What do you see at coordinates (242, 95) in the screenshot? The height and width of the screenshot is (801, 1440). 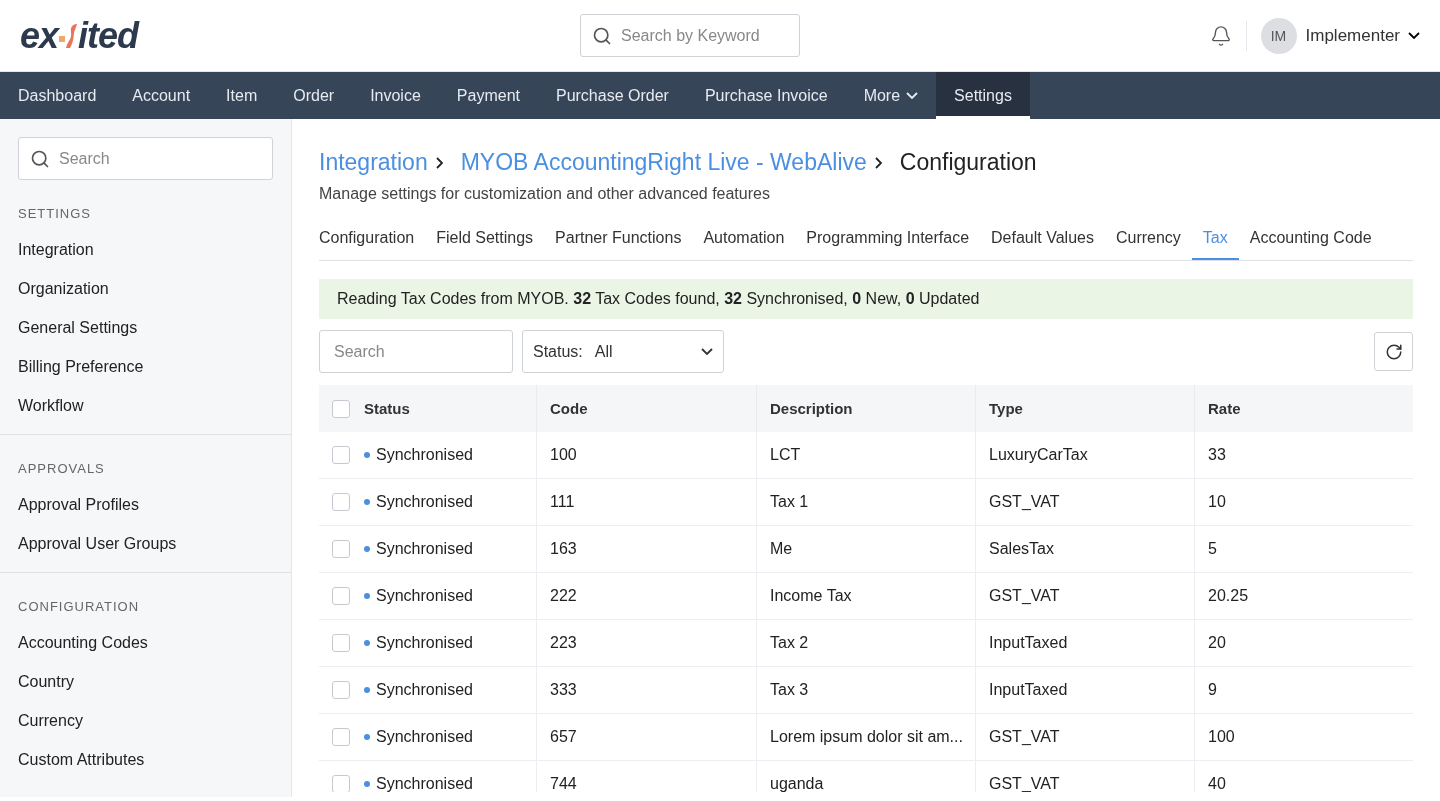 I see `nav-tab: Item` at bounding box center [242, 95].